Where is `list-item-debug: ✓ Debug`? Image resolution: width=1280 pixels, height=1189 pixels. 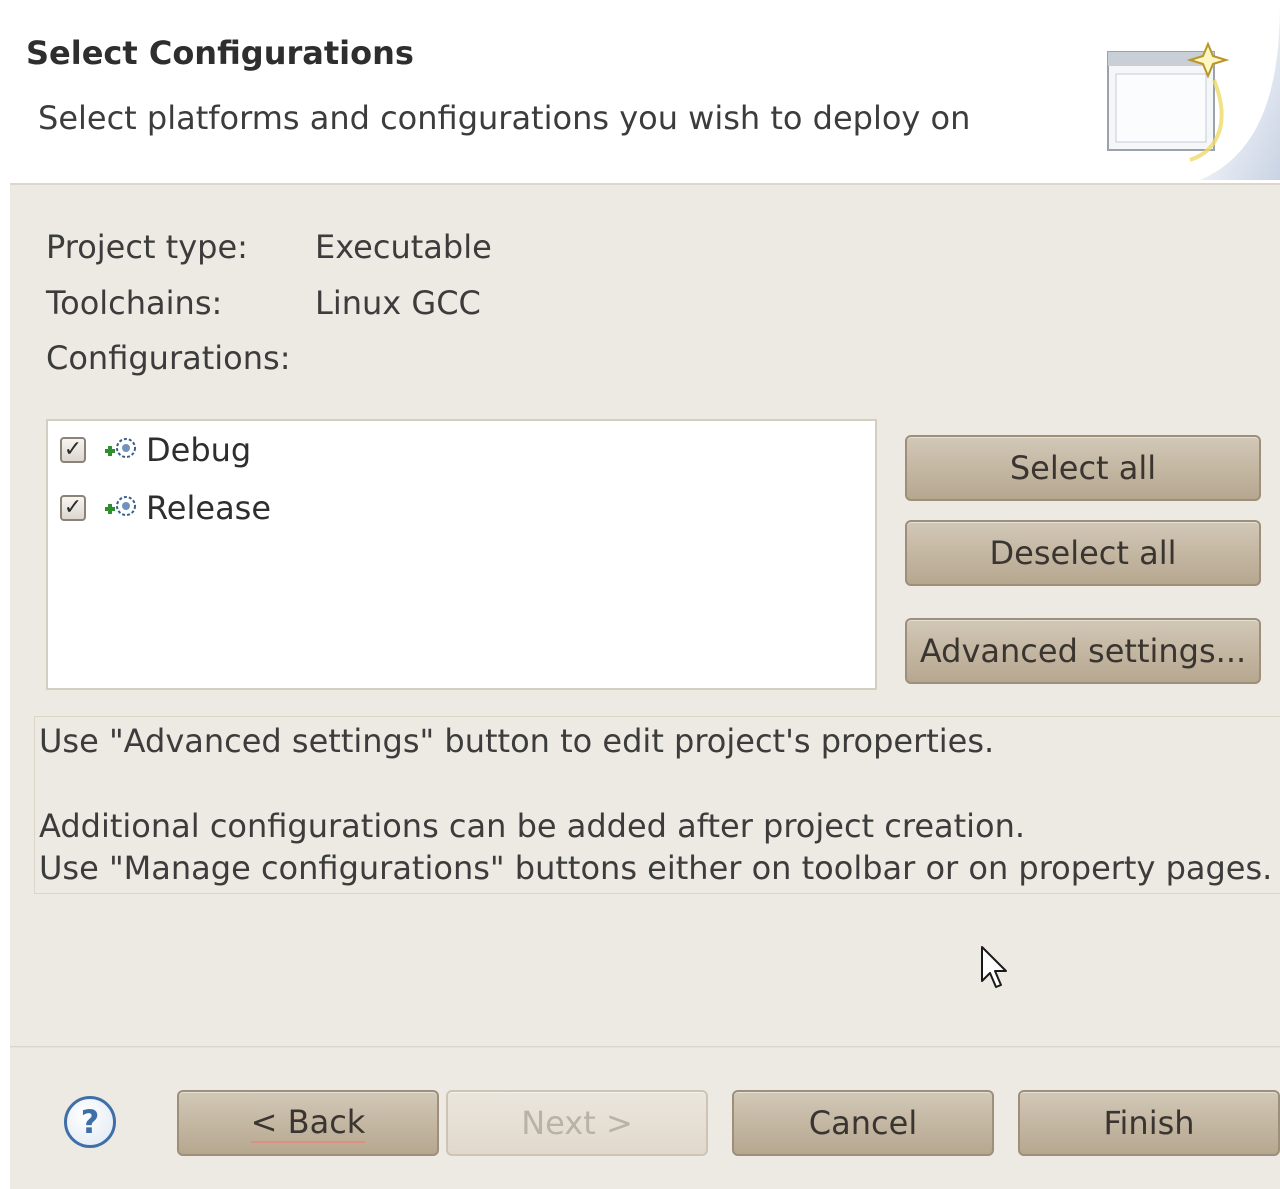 list-item-debug: ✓ Debug is located at coordinates (155, 450).